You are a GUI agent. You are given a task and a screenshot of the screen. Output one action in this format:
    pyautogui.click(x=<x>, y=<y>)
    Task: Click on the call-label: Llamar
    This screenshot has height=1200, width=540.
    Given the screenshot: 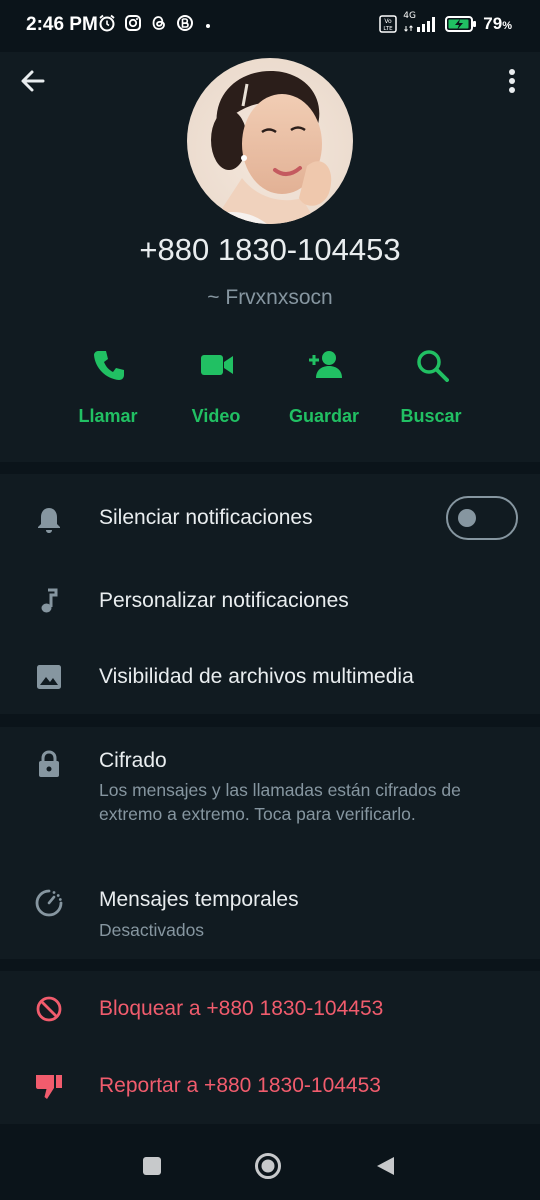 What is the action you would take?
    pyautogui.click(x=108, y=416)
    